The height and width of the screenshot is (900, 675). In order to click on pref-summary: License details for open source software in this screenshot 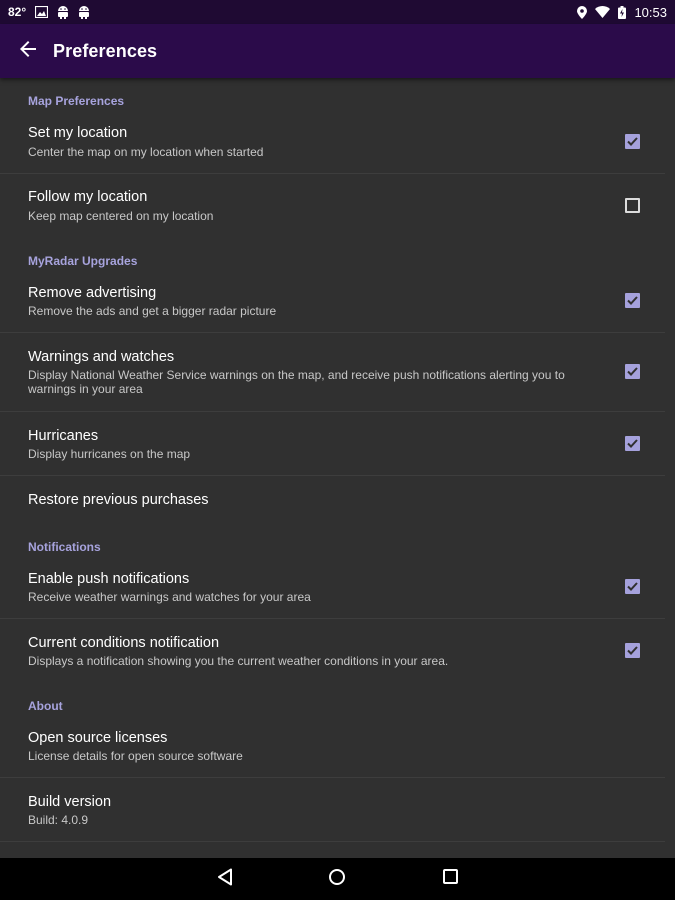, I will do `click(135, 756)`.